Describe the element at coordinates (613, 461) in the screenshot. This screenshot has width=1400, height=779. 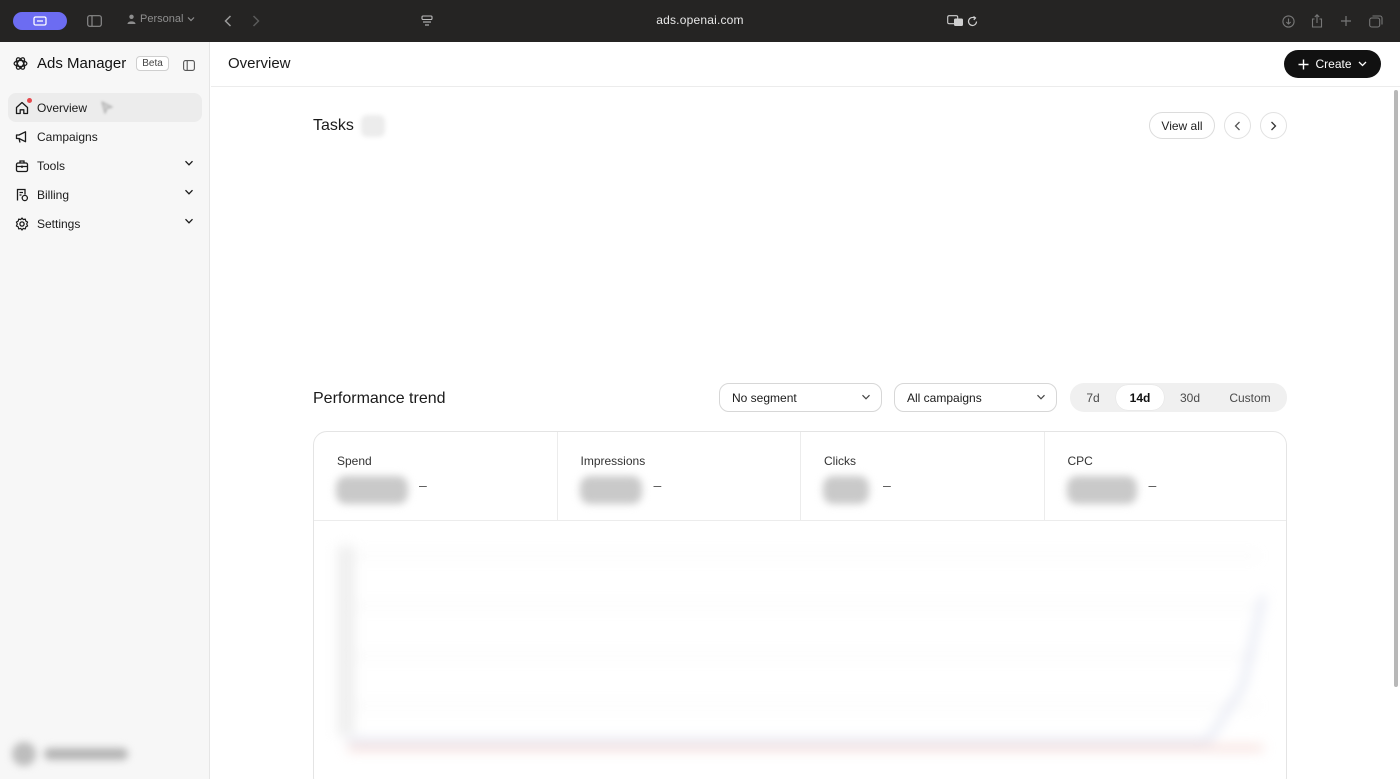
I see `metric-label: Impressions` at that location.